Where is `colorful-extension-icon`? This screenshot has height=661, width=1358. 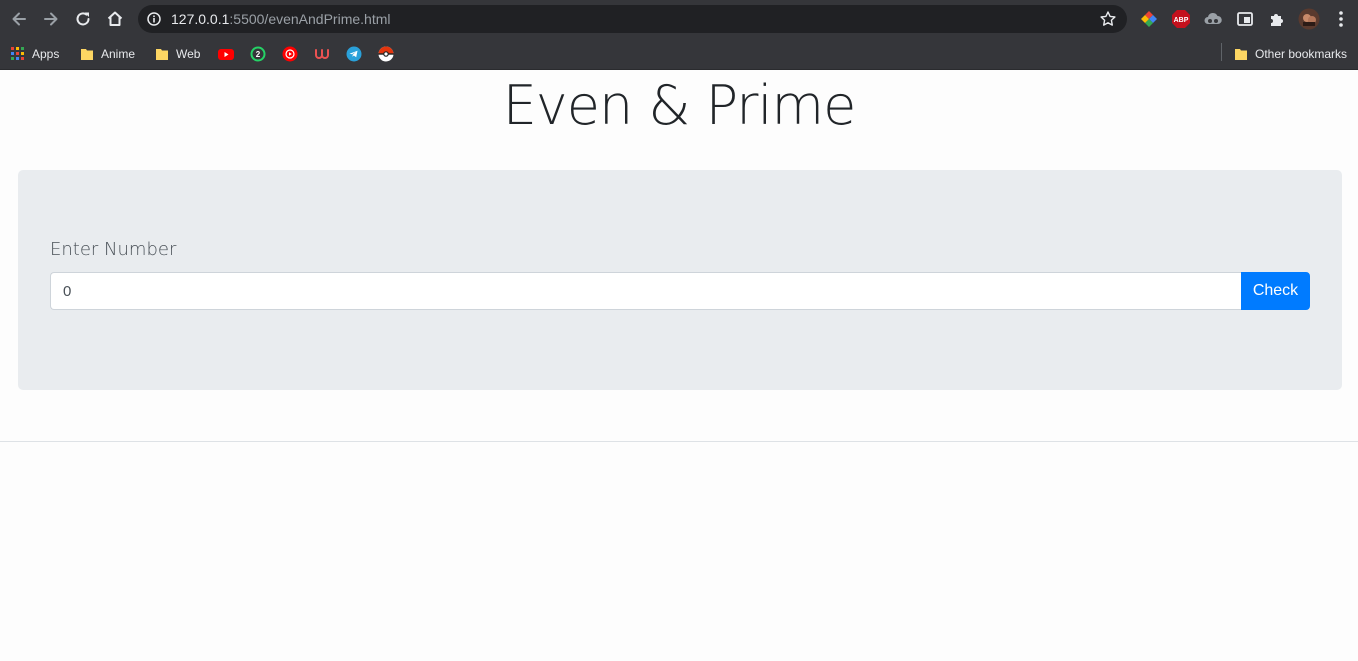
colorful-extension-icon is located at coordinates (1149, 19).